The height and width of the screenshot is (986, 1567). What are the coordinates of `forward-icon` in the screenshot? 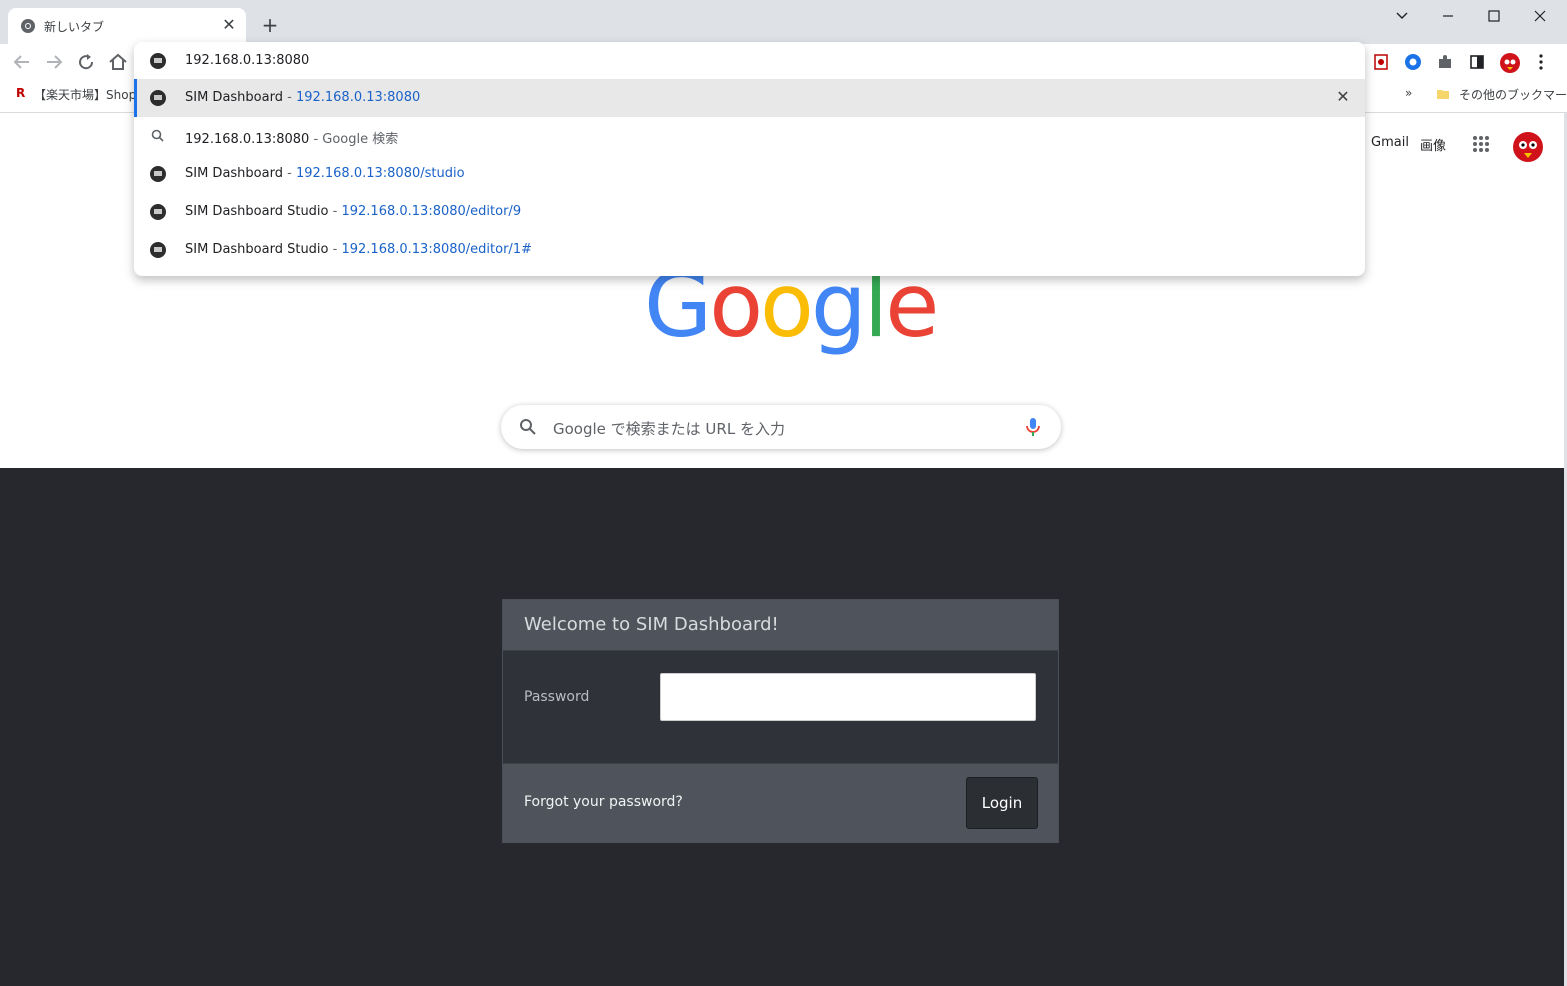 It's located at (54, 62).